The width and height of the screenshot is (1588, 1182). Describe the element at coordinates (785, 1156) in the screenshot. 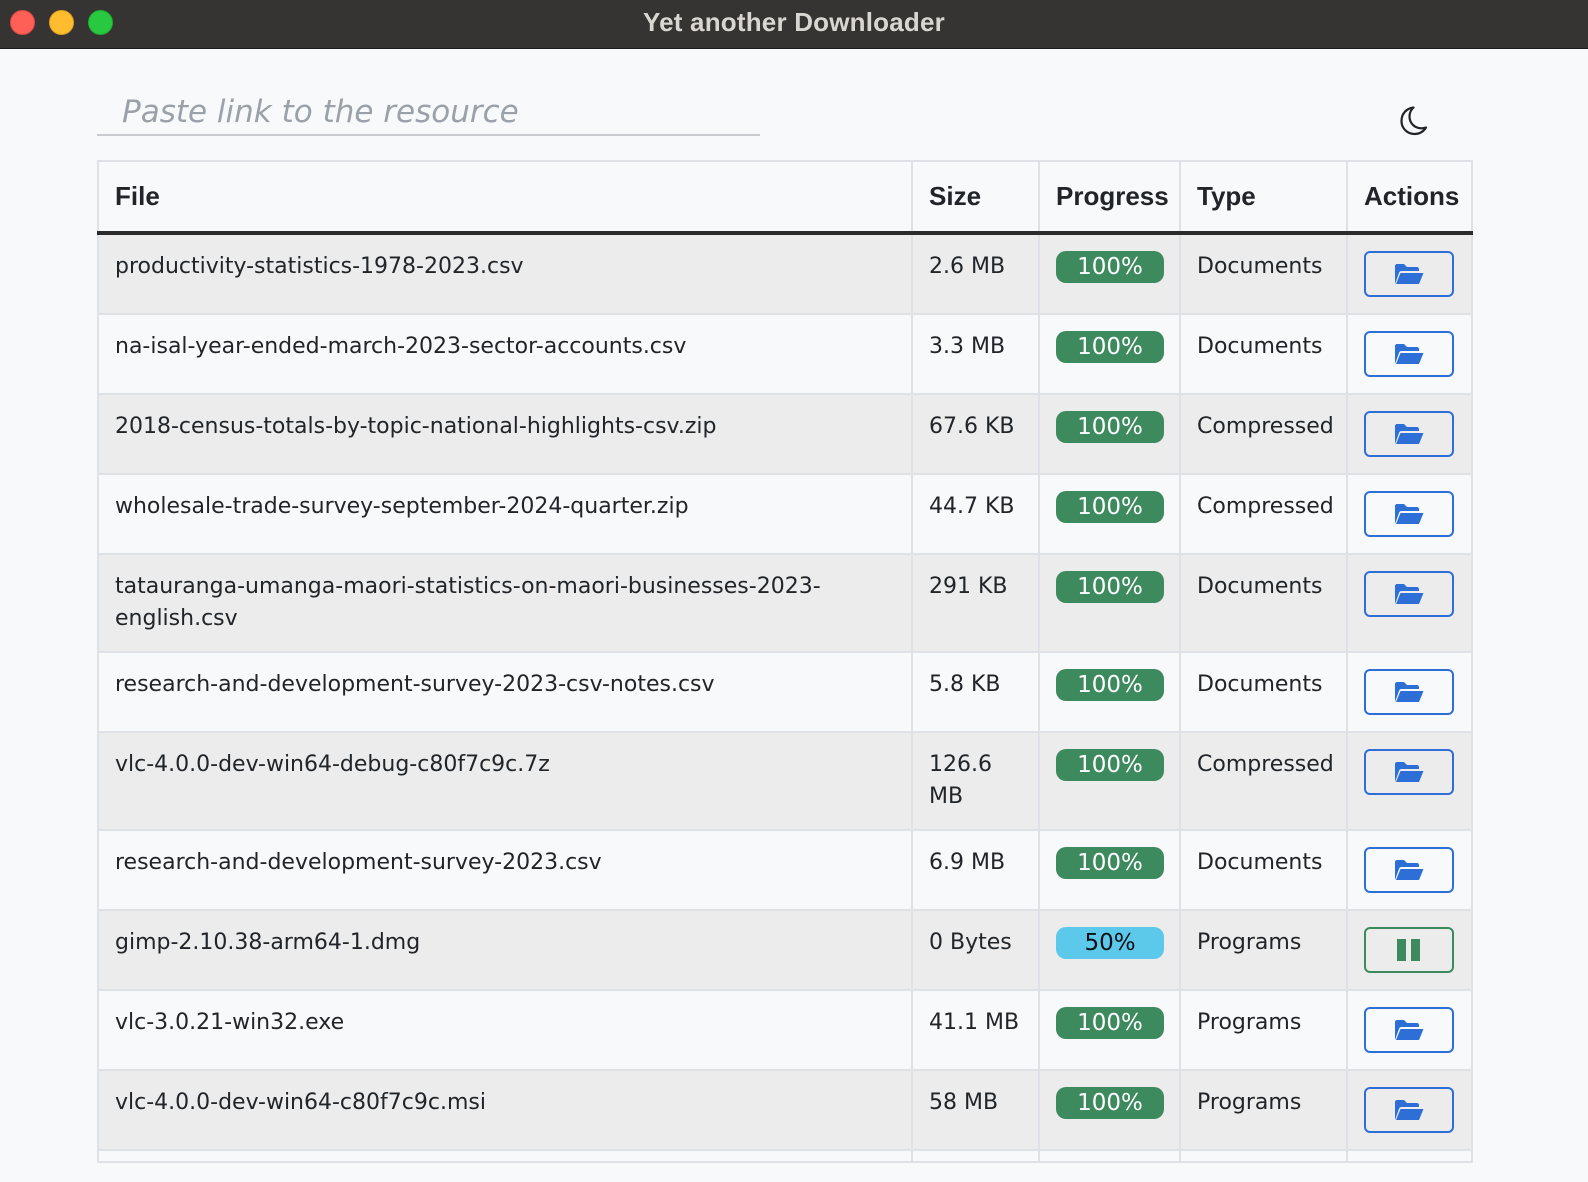

I see `table-row-partial` at that location.